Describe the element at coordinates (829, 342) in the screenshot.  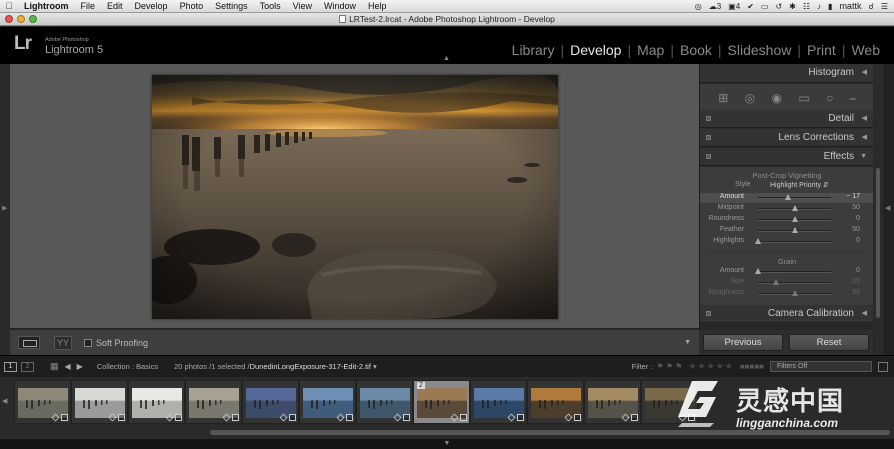
I see `reset-button: Reset` at that location.